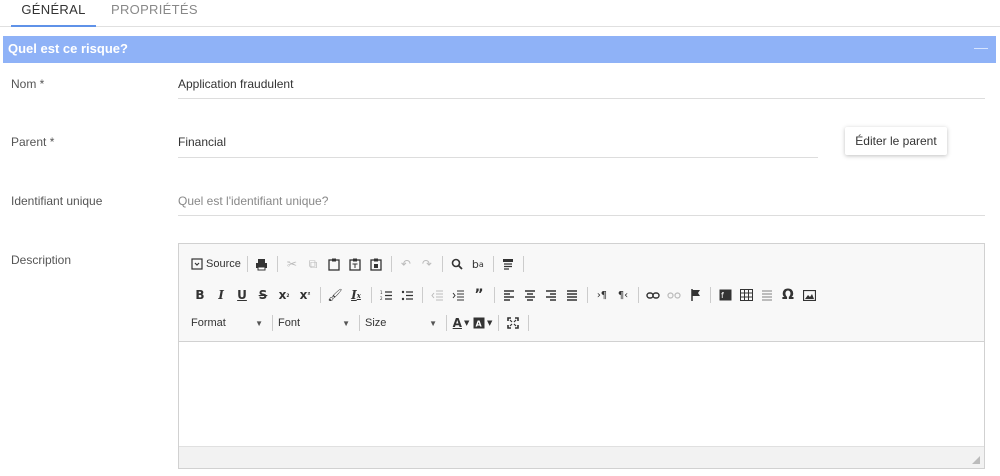 The width and height of the screenshot is (1000, 476). I want to click on table-icon, so click(746, 295).